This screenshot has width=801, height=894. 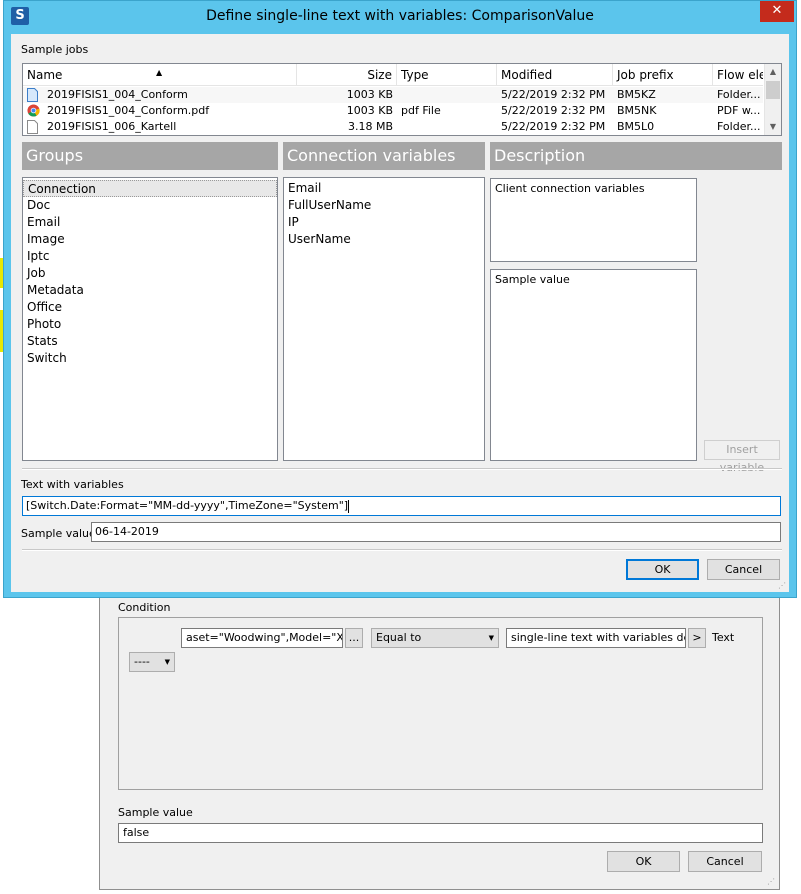 I want to click on groups-header: Groups, so click(x=150, y=156).